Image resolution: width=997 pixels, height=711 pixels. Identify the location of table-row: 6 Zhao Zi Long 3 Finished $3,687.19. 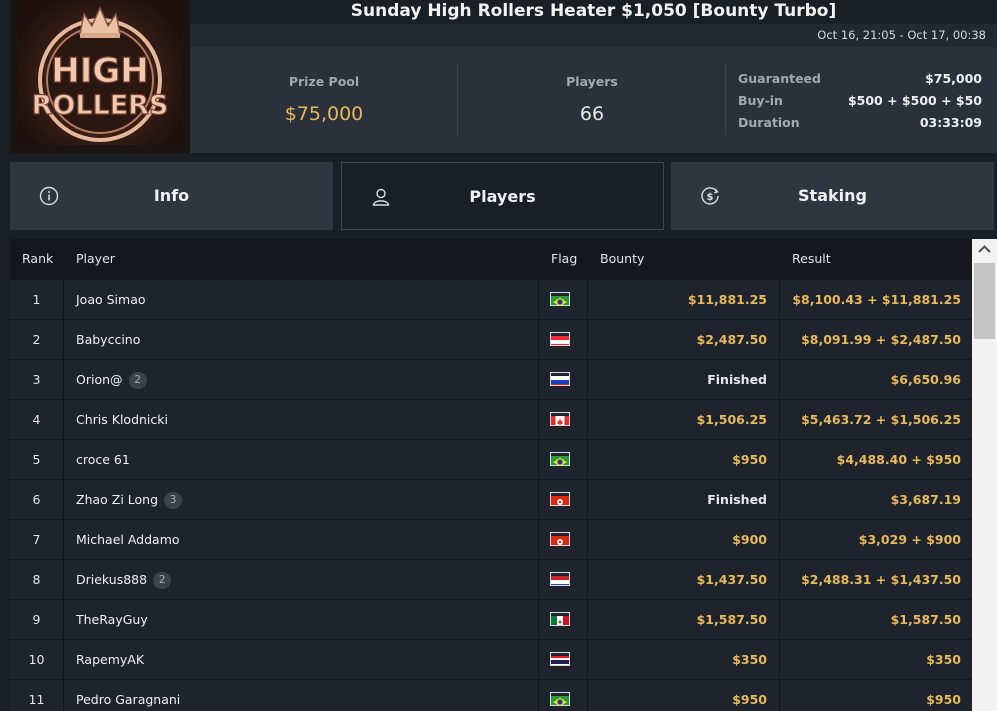
(491, 499).